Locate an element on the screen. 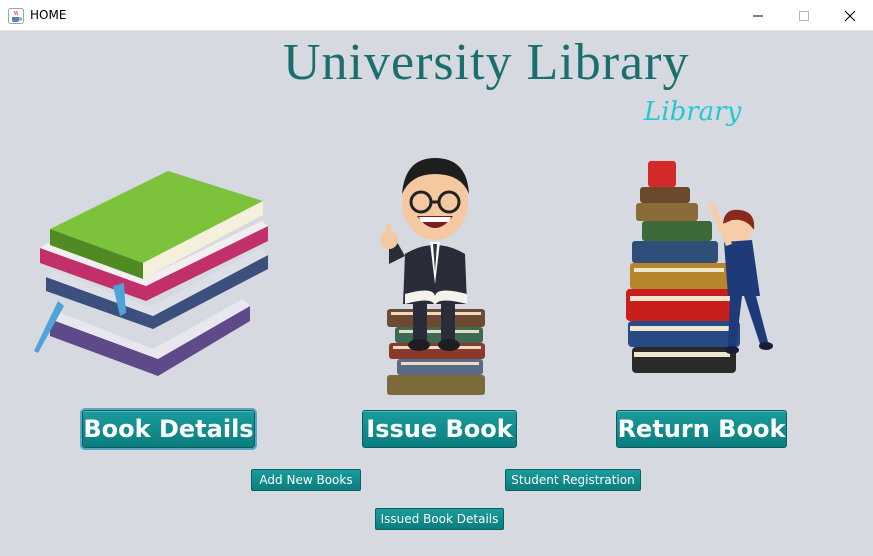  add-new-books-button: Add New Books is located at coordinates (306, 480).